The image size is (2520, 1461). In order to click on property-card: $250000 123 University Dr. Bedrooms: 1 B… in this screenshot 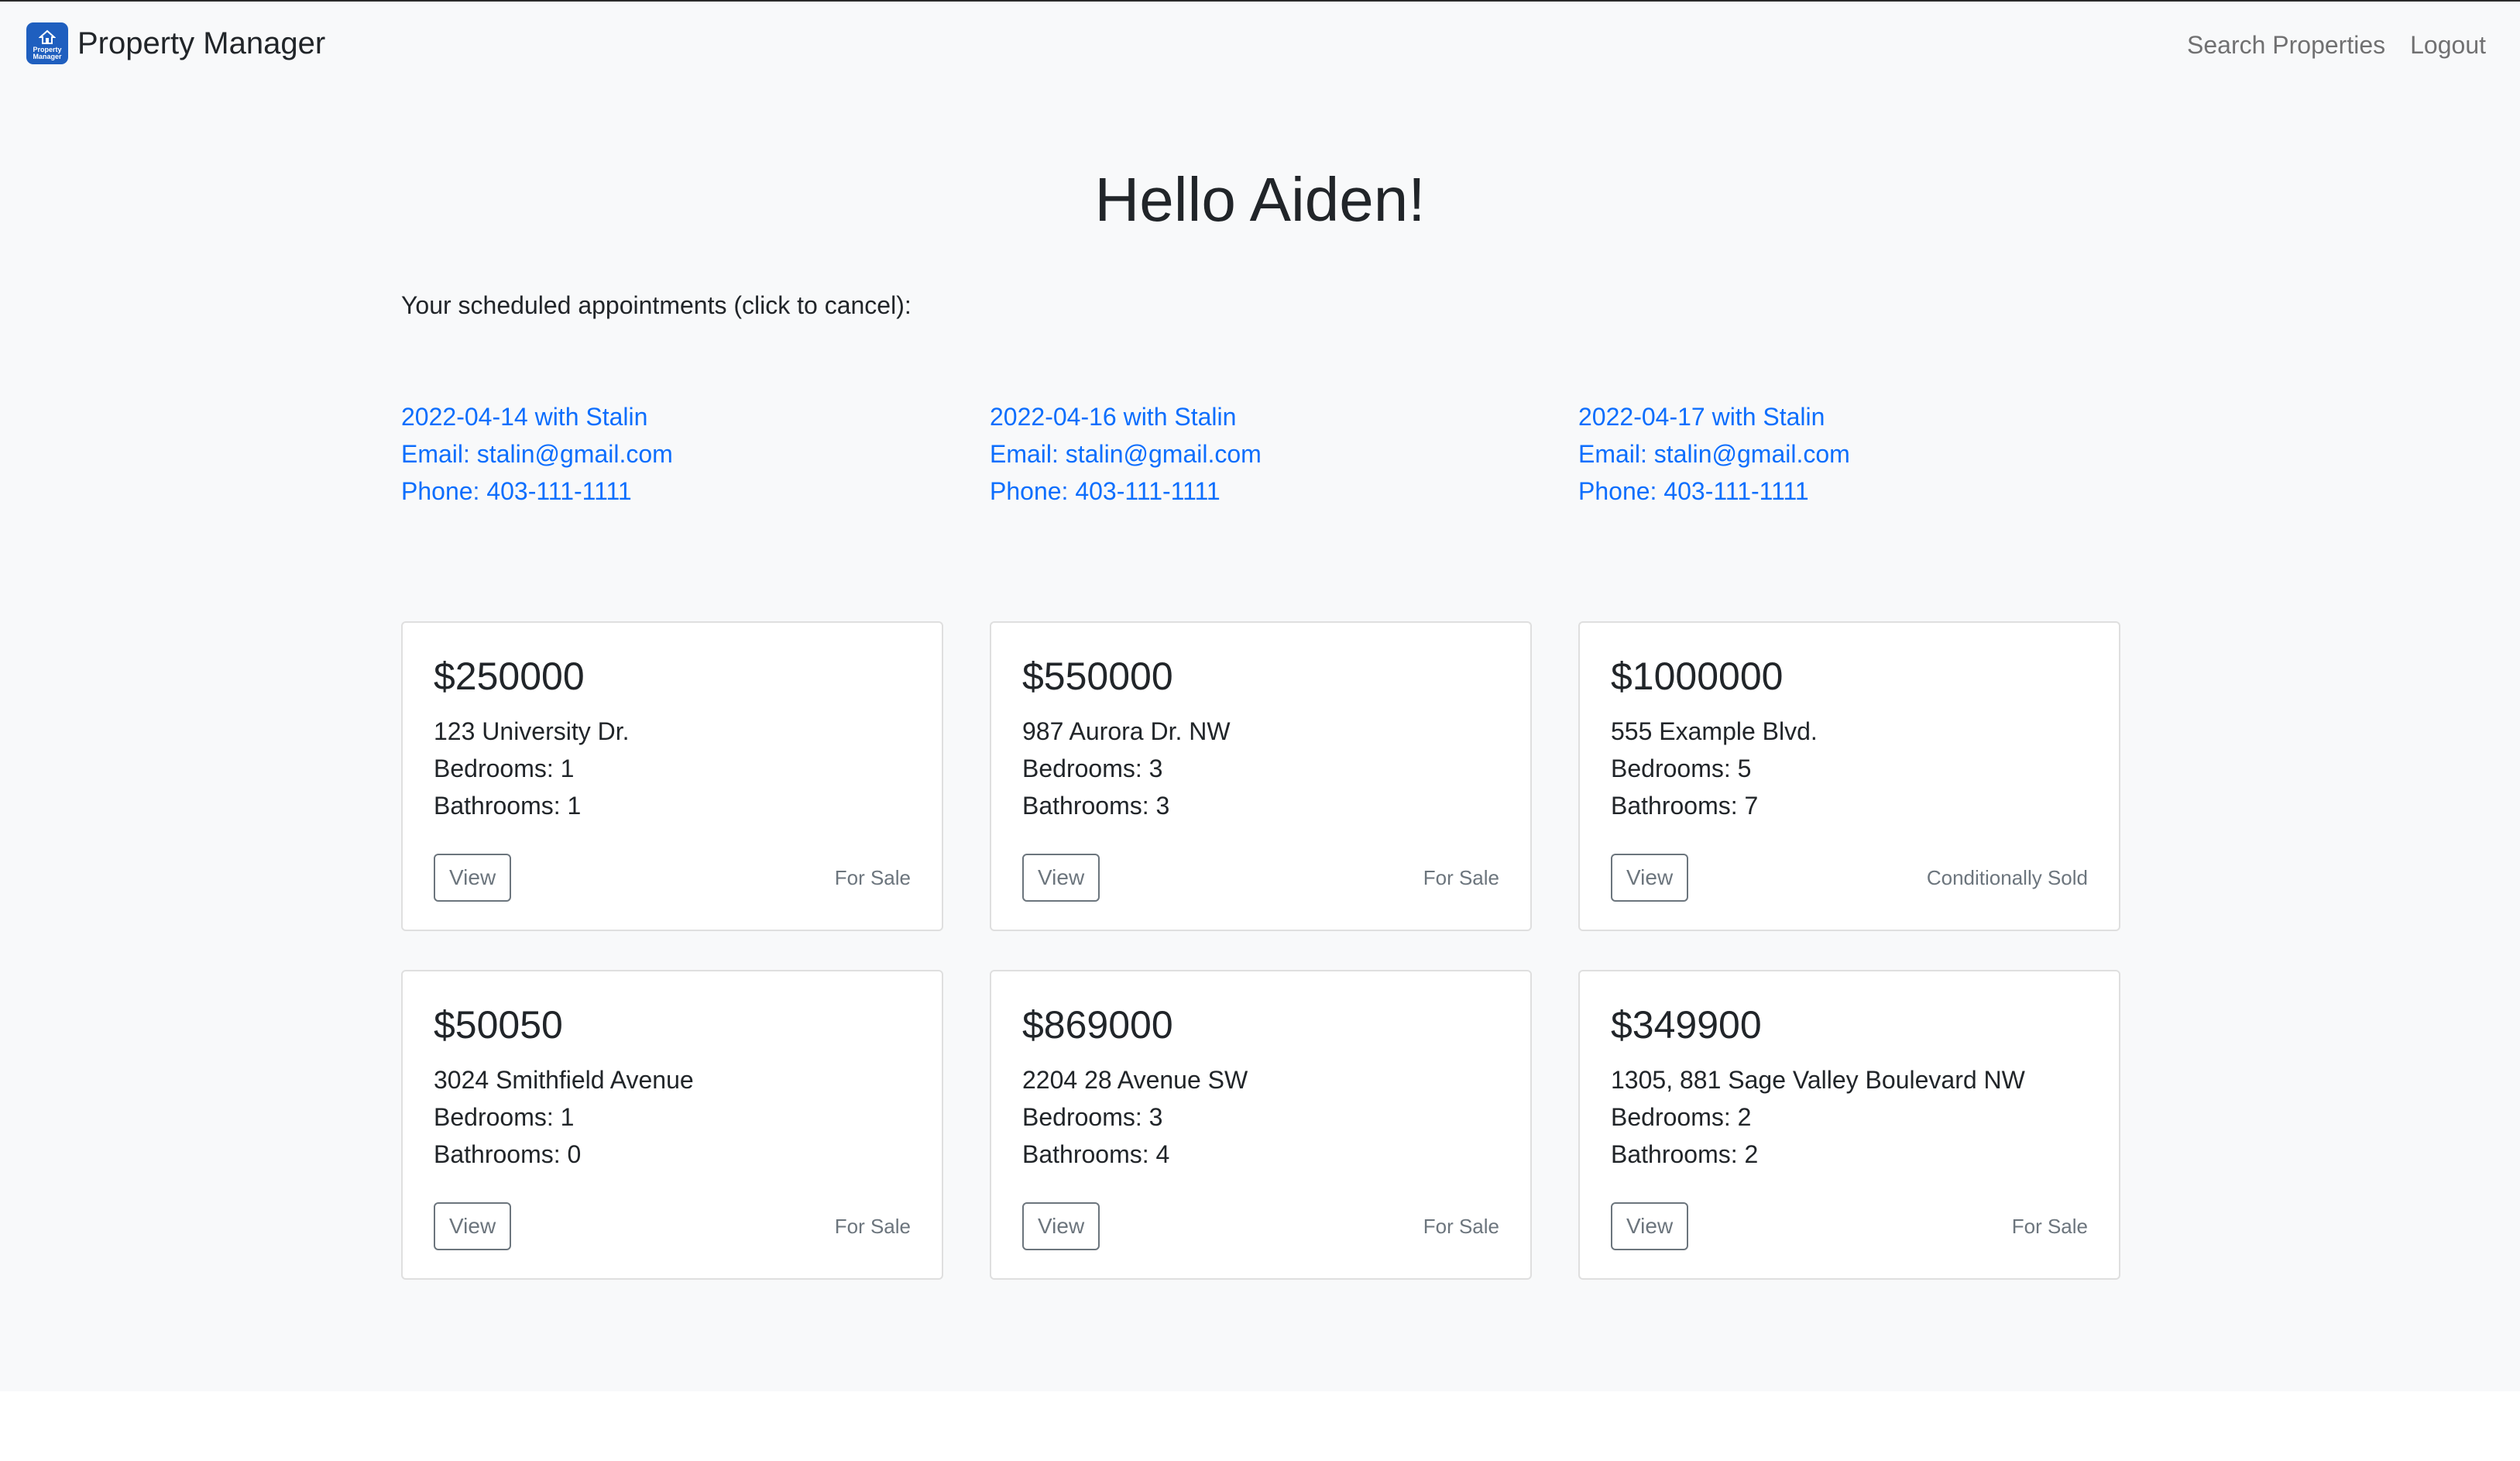, I will do `click(672, 776)`.